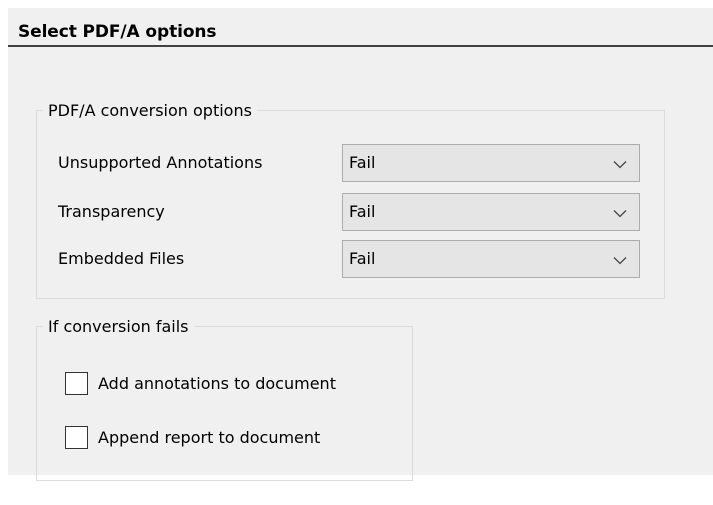 The width and height of the screenshot is (713, 505). What do you see at coordinates (491, 163) in the screenshot?
I see `unsupported-annotations-dropdown: Fail` at bounding box center [491, 163].